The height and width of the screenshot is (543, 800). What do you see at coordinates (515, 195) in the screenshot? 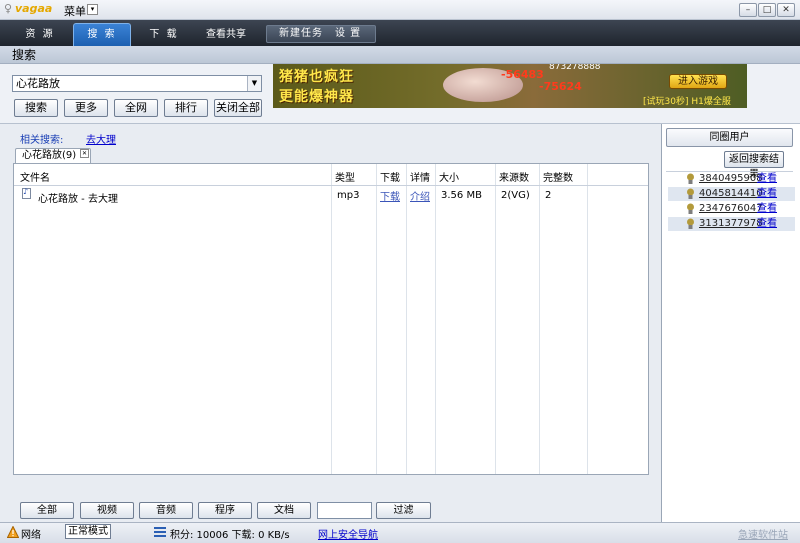
I see `row-sources: 2(VG)` at bounding box center [515, 195].